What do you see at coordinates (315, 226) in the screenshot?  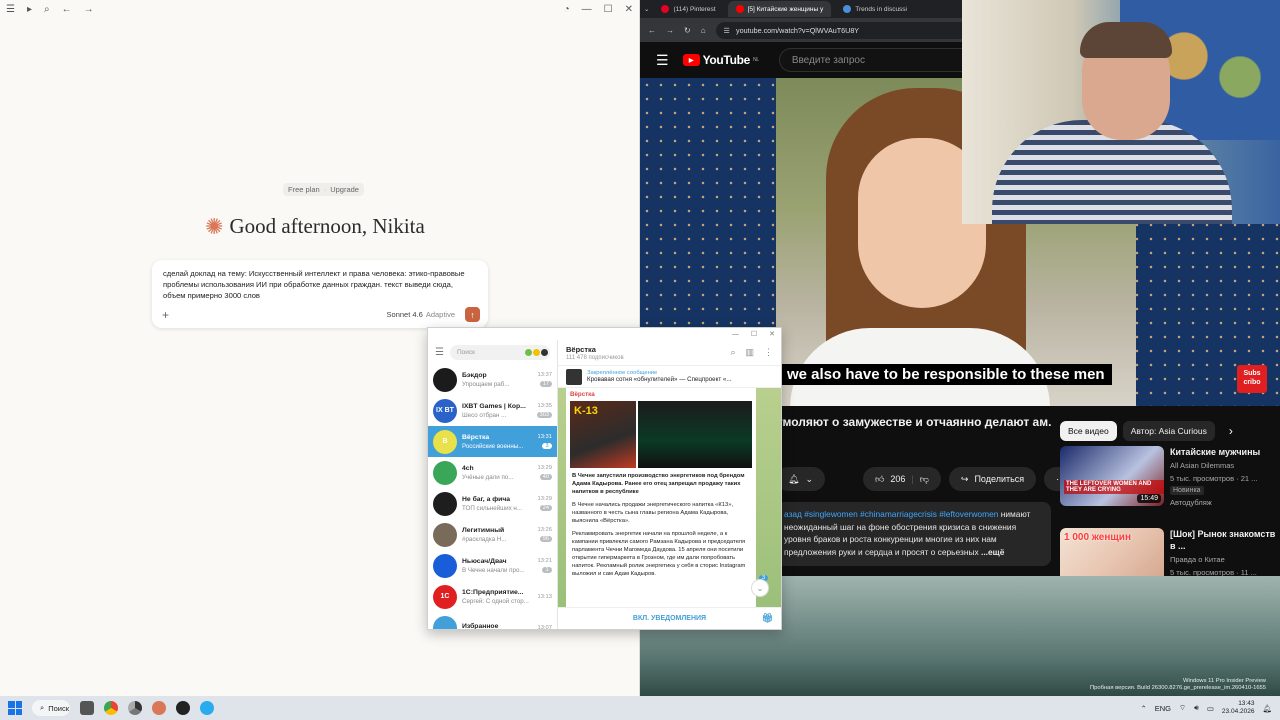 I see `greeting: ✺ Good afternoon, Nikita` at bounding box center [315, 226].